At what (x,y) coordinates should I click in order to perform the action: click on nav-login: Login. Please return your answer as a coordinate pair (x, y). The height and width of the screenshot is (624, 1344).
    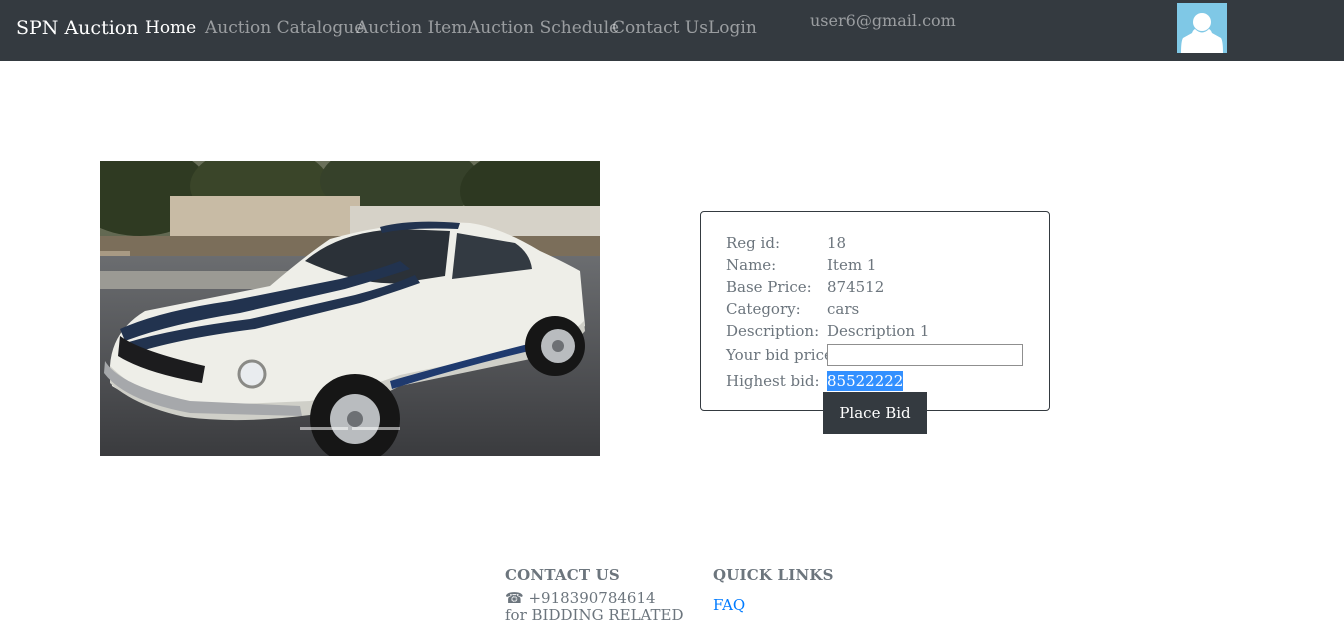
    Looking at the image, I should click on (732, 28).